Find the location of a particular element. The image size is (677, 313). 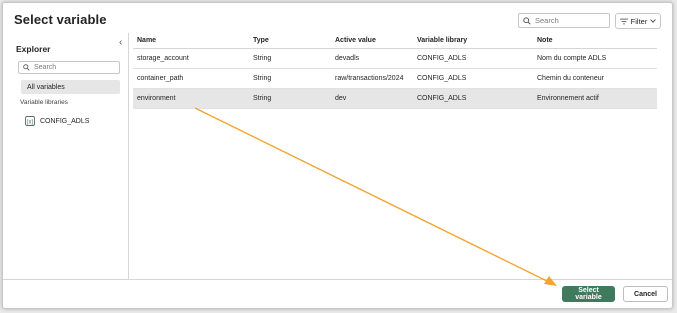

variable-libraries-heading: Variable libraries is located at coordinates (44, 102).